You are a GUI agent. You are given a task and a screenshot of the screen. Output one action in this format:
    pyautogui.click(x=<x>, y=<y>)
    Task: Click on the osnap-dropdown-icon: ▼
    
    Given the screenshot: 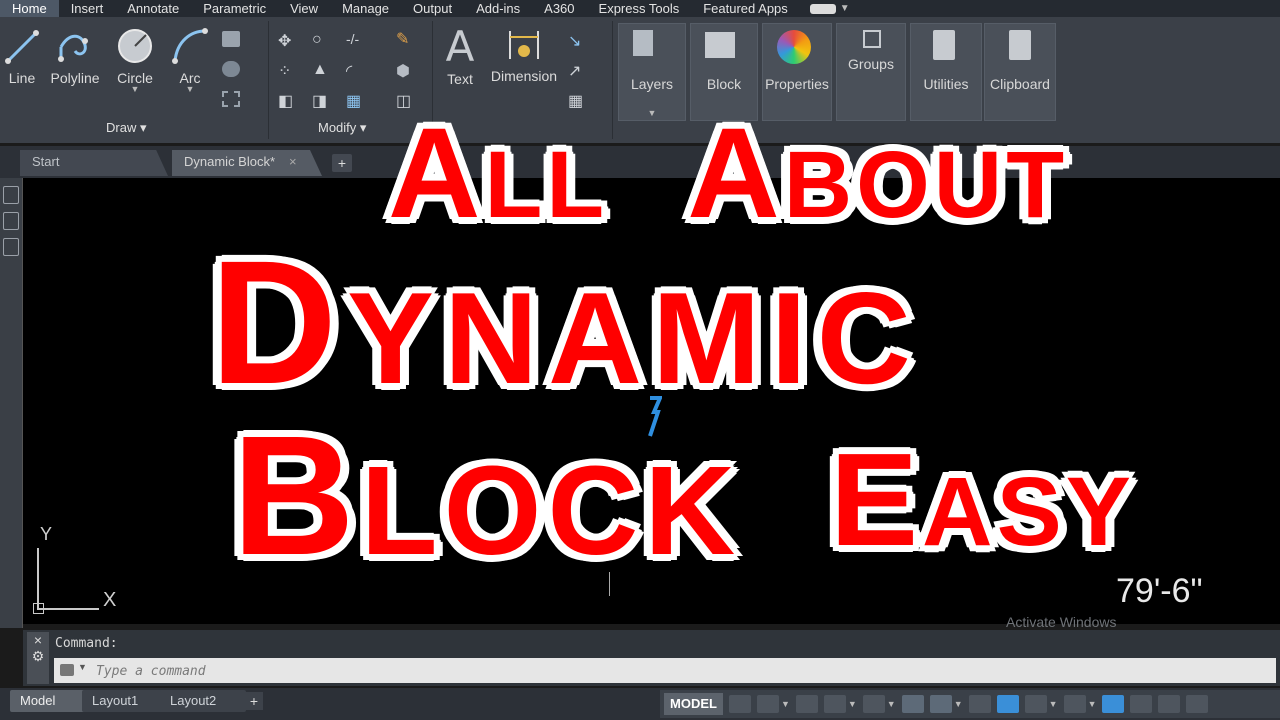 What is the action you would take?
    pyautogui.click(x=958, y=704)
    